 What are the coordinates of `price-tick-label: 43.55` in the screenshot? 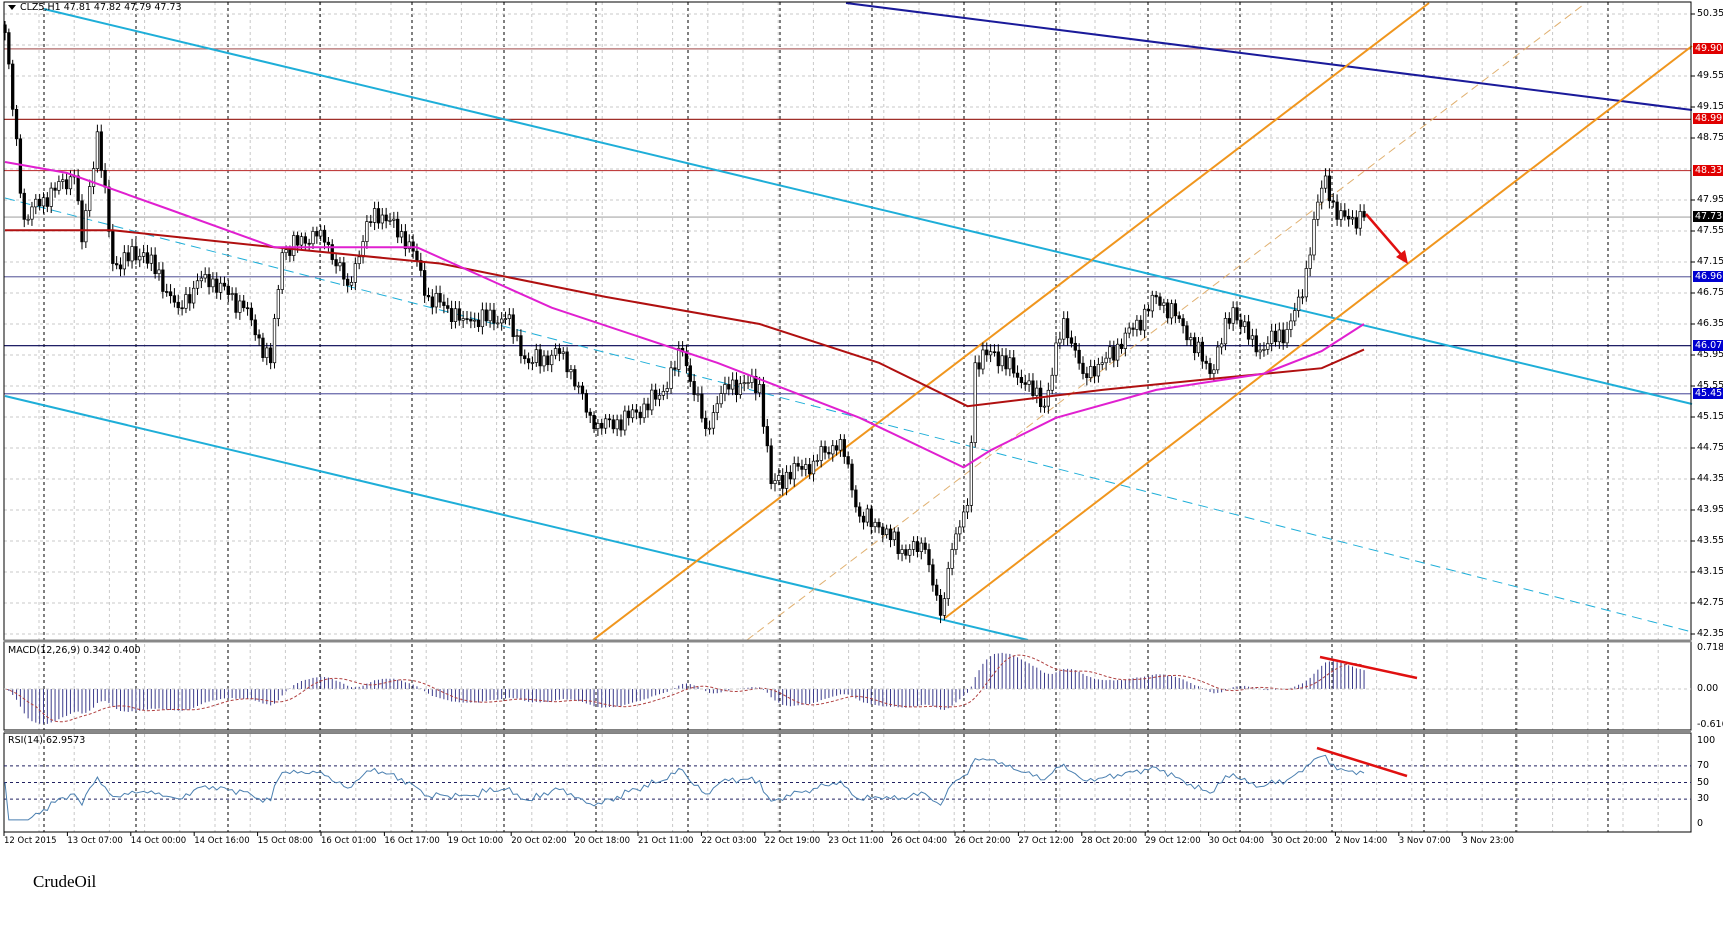 It's located at (1710, 540).